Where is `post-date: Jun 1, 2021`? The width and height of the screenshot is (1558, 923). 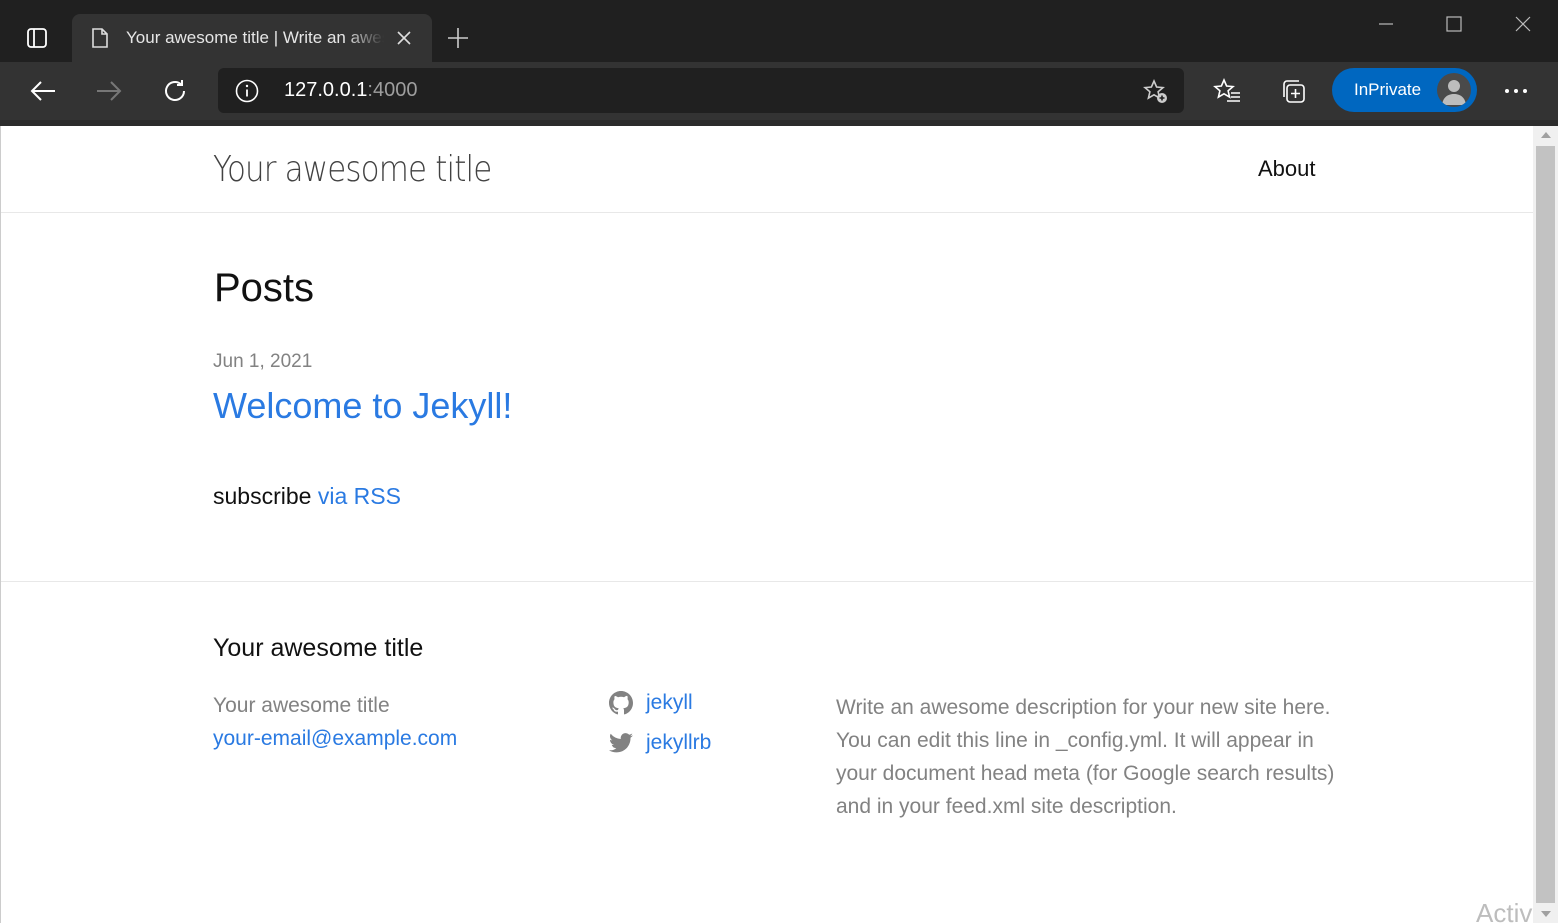 post-date: Jun 1, 2021 is located at coordinates (263, 361).